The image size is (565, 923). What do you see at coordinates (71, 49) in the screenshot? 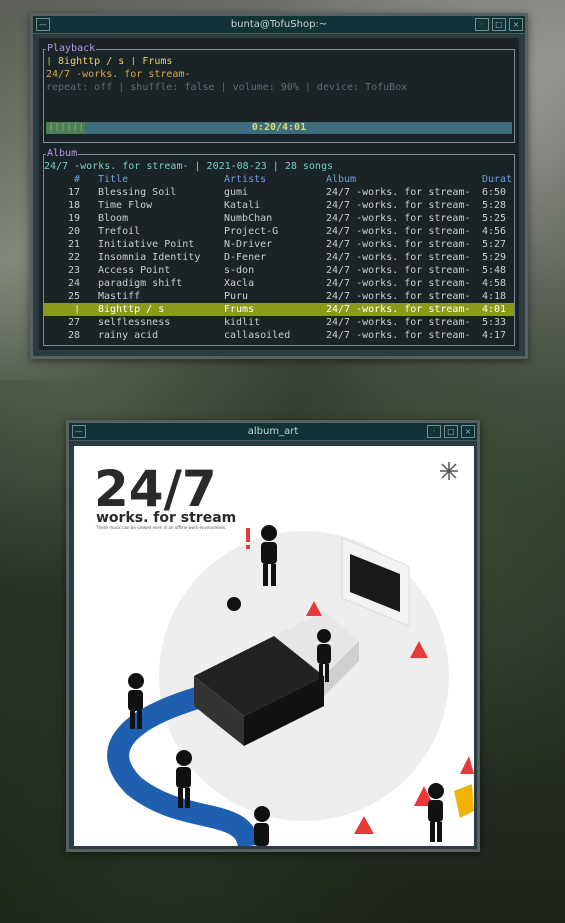
I see `playback-label: Playback` at bounding box center [71, 49].